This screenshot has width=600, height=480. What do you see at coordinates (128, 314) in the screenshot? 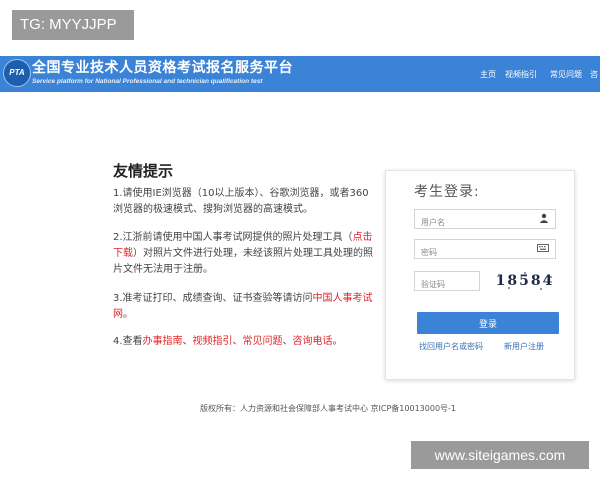
I see `tip-3-text-after: 。` at bounding box center [128, 314].